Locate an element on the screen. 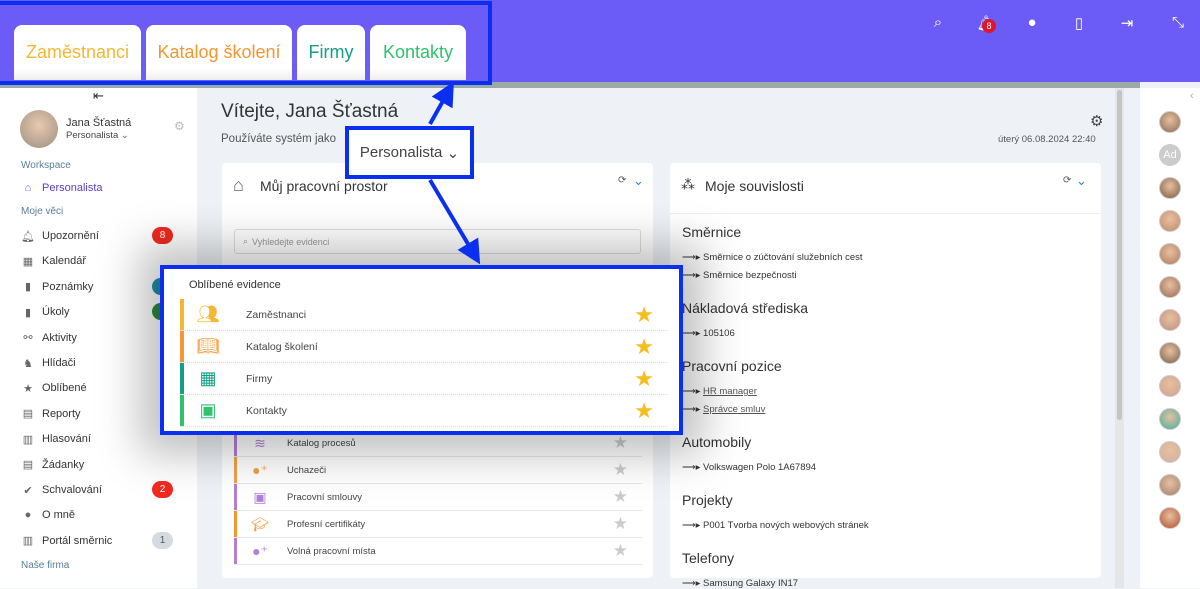 This screenshot has width=1200, height=589. mobile-icon: ▯ is located at coordinates (1079, 23).